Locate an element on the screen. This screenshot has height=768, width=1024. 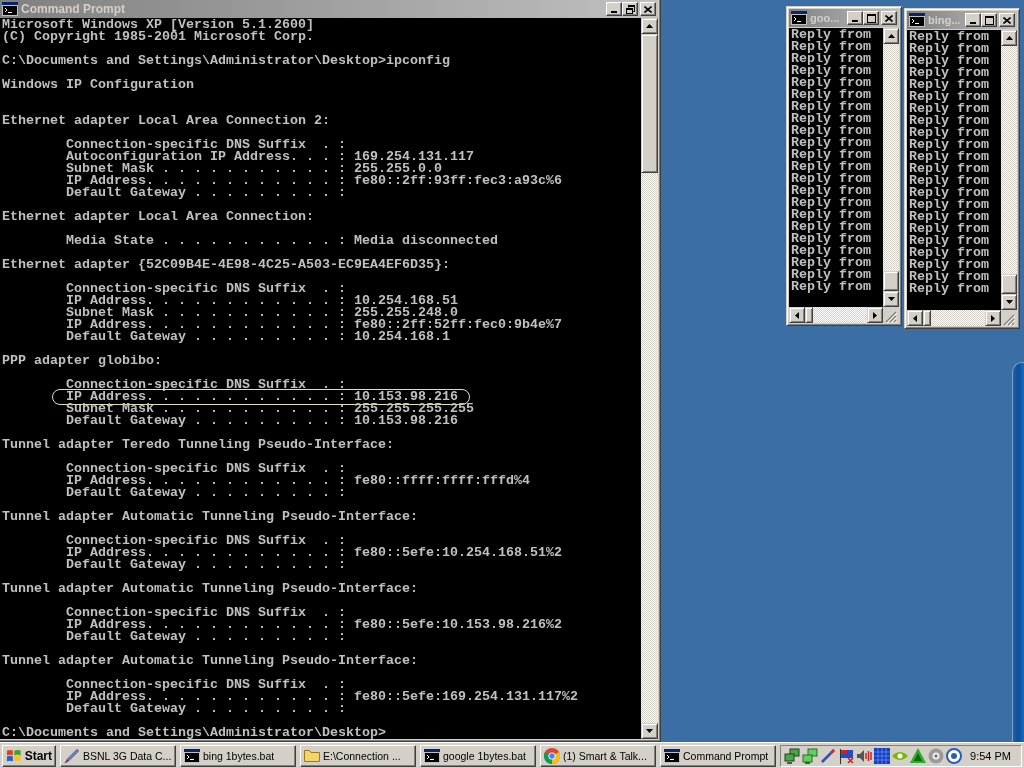
command-line: C:\Documents and Settings\Administrator\Desktop>ipconfig is located at coordinates (226, 61).